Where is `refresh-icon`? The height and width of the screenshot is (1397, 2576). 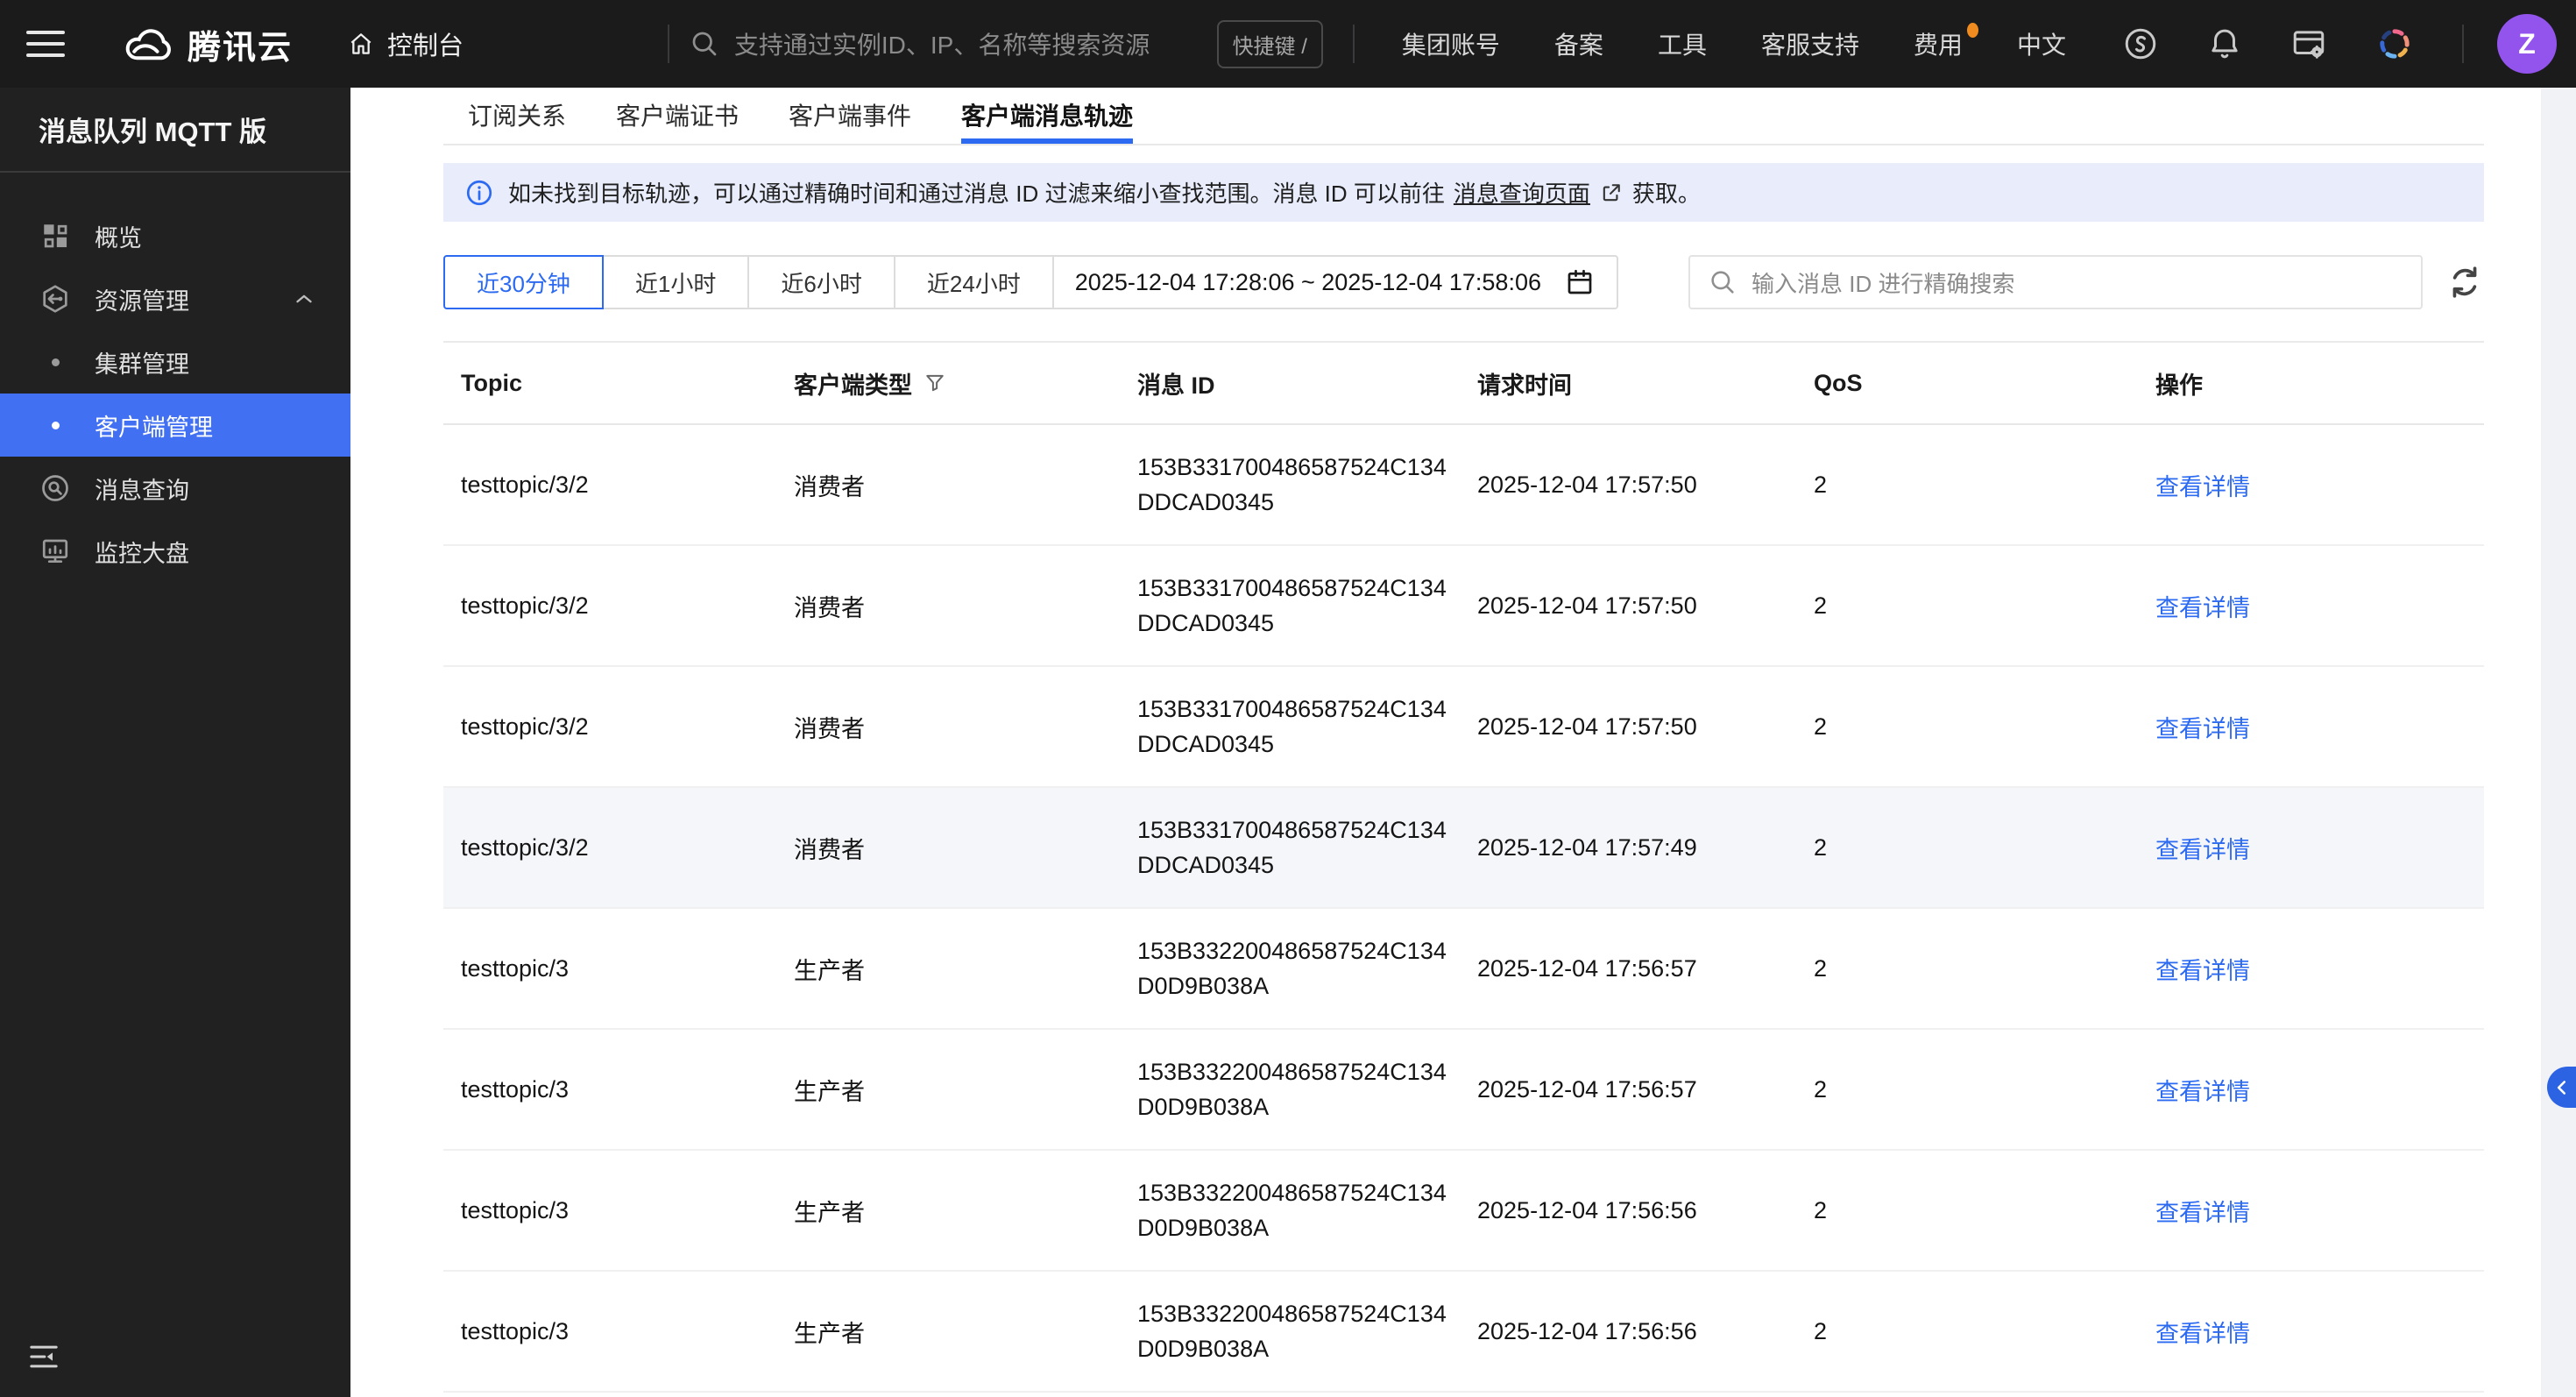
refresh-icon is located at coordinates (2464, 282).